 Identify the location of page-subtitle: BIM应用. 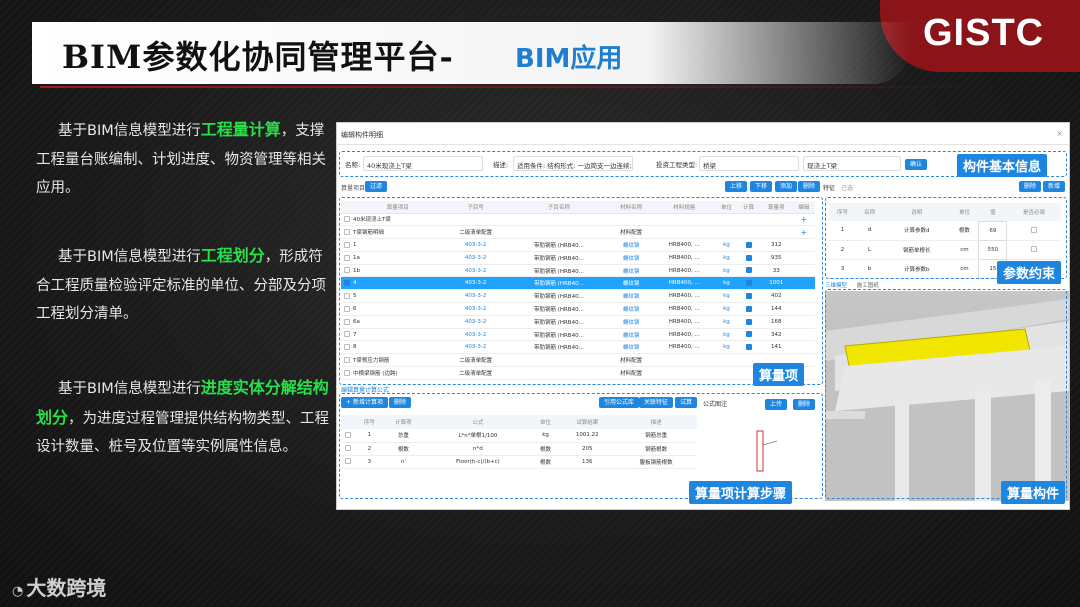
(569, 59).